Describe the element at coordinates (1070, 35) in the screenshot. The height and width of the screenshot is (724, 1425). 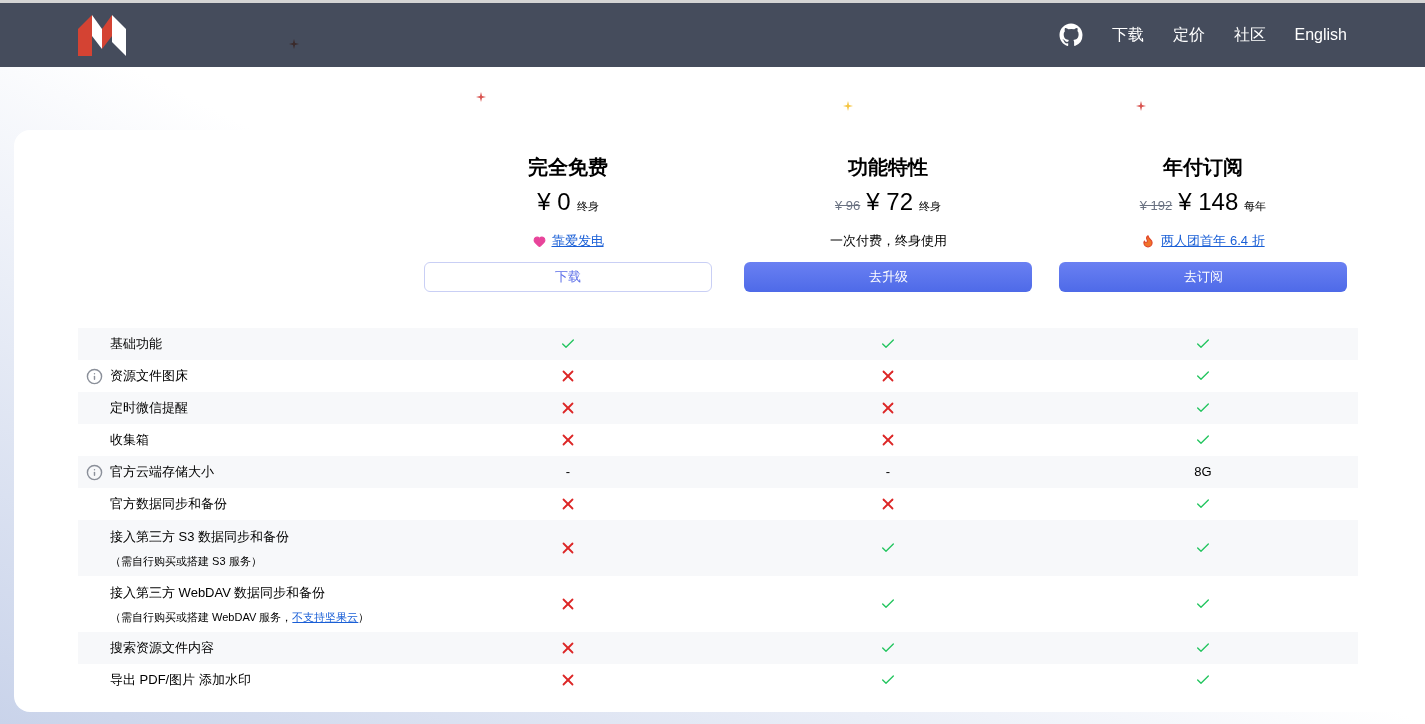
I see `github-icon` at that location.